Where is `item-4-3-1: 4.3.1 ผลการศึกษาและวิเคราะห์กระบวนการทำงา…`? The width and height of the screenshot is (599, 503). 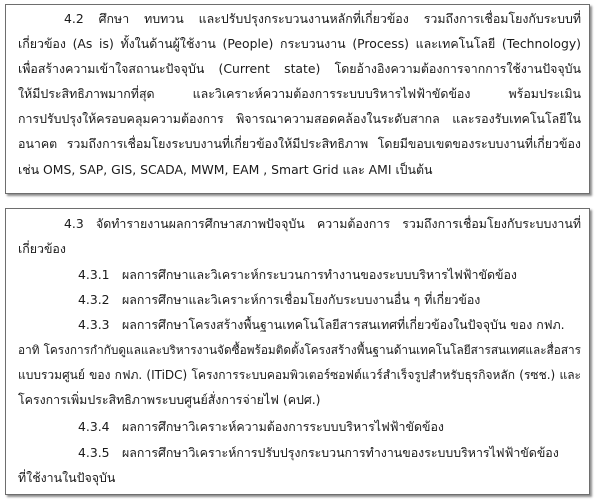 item-4-3-1: 4.3.1 ผลการศึกษาและวิเคราะห์กระบวนการทำงา… is located at coordinates (329, 275).